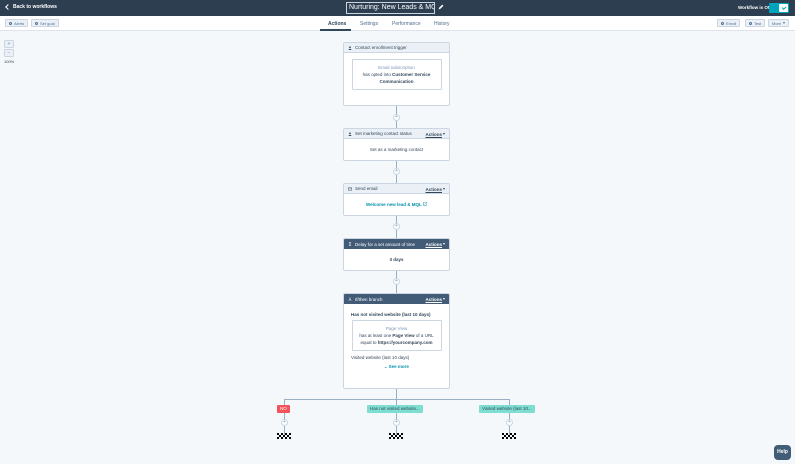 The width and height of the screenshot is (795, 464). What do you see at coordinates (396, 149) in the screenshot?
I see `step-body: Set as a marketing contact` at bounding box center [396, 149].